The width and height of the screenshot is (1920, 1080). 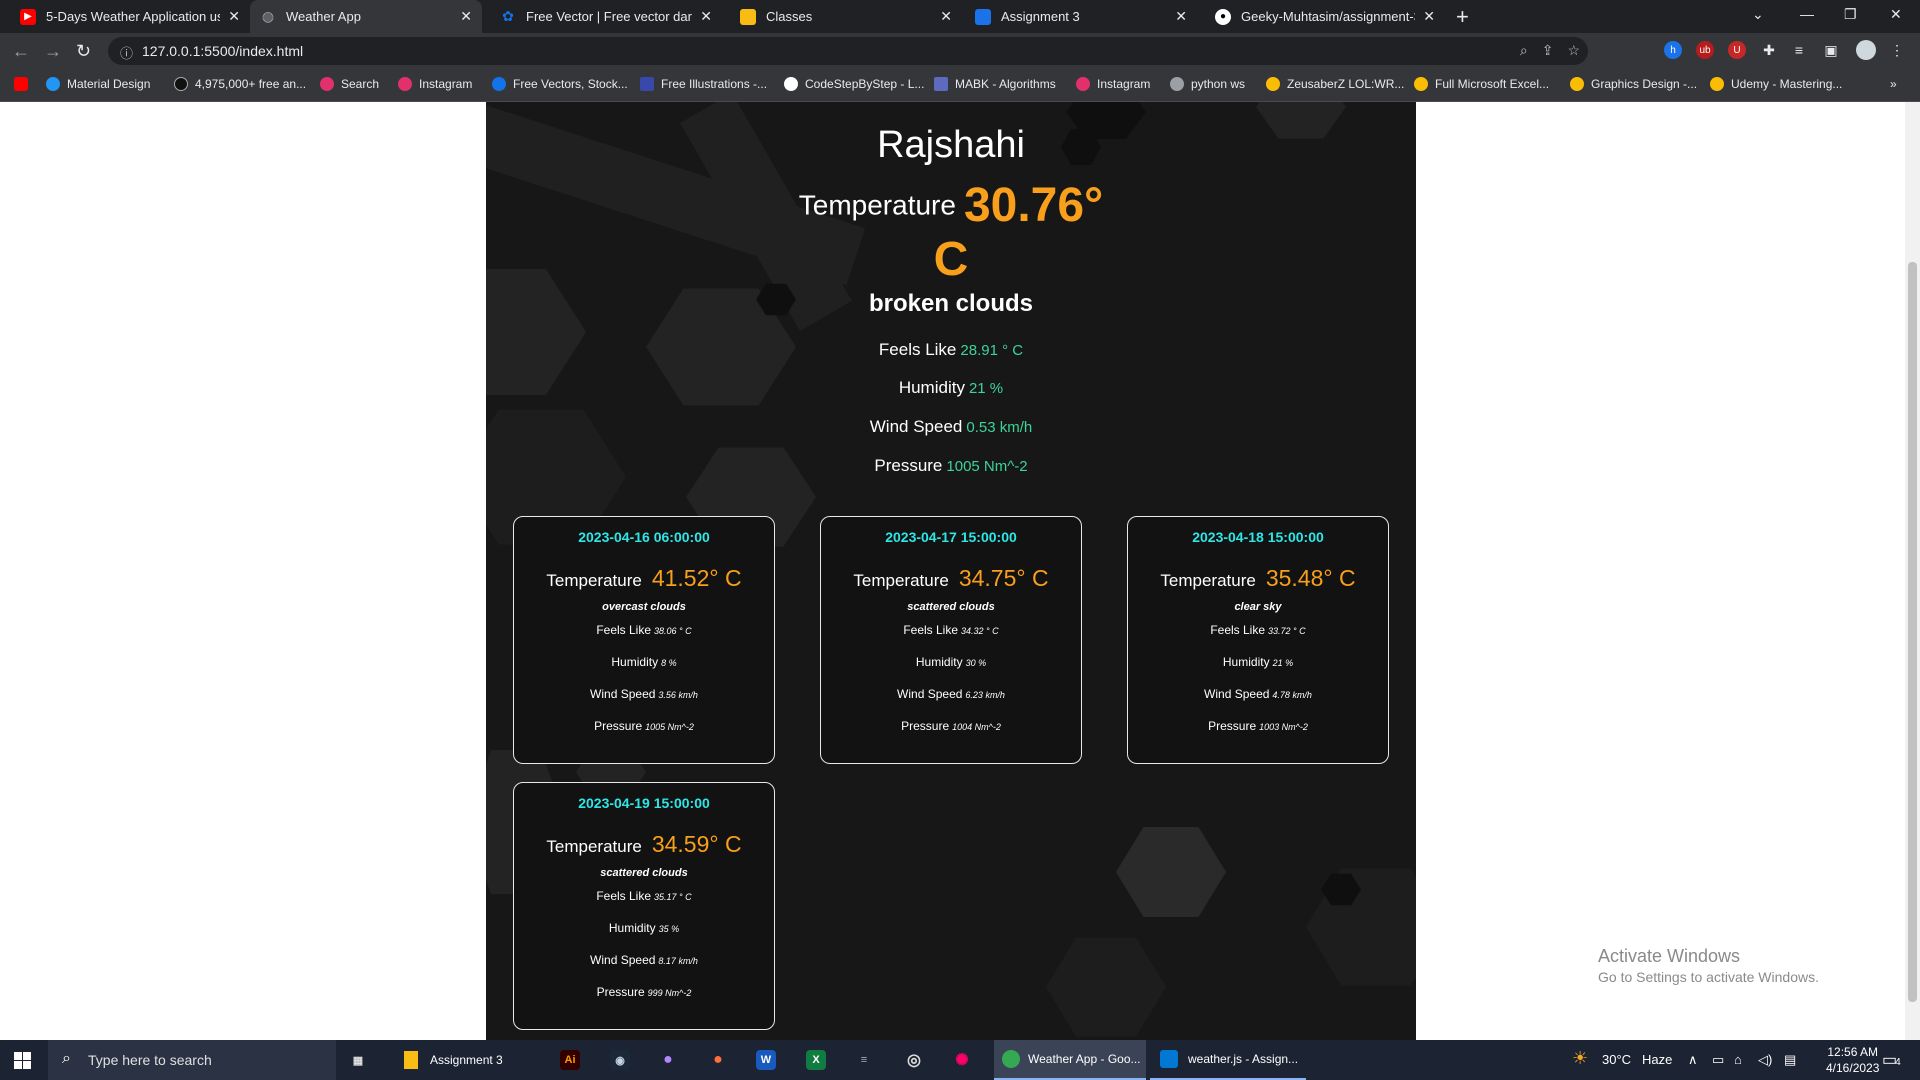 I want to click on forecast-wind-speed: Wind Speed 3.56 km/h, so click(x=644, y=694).